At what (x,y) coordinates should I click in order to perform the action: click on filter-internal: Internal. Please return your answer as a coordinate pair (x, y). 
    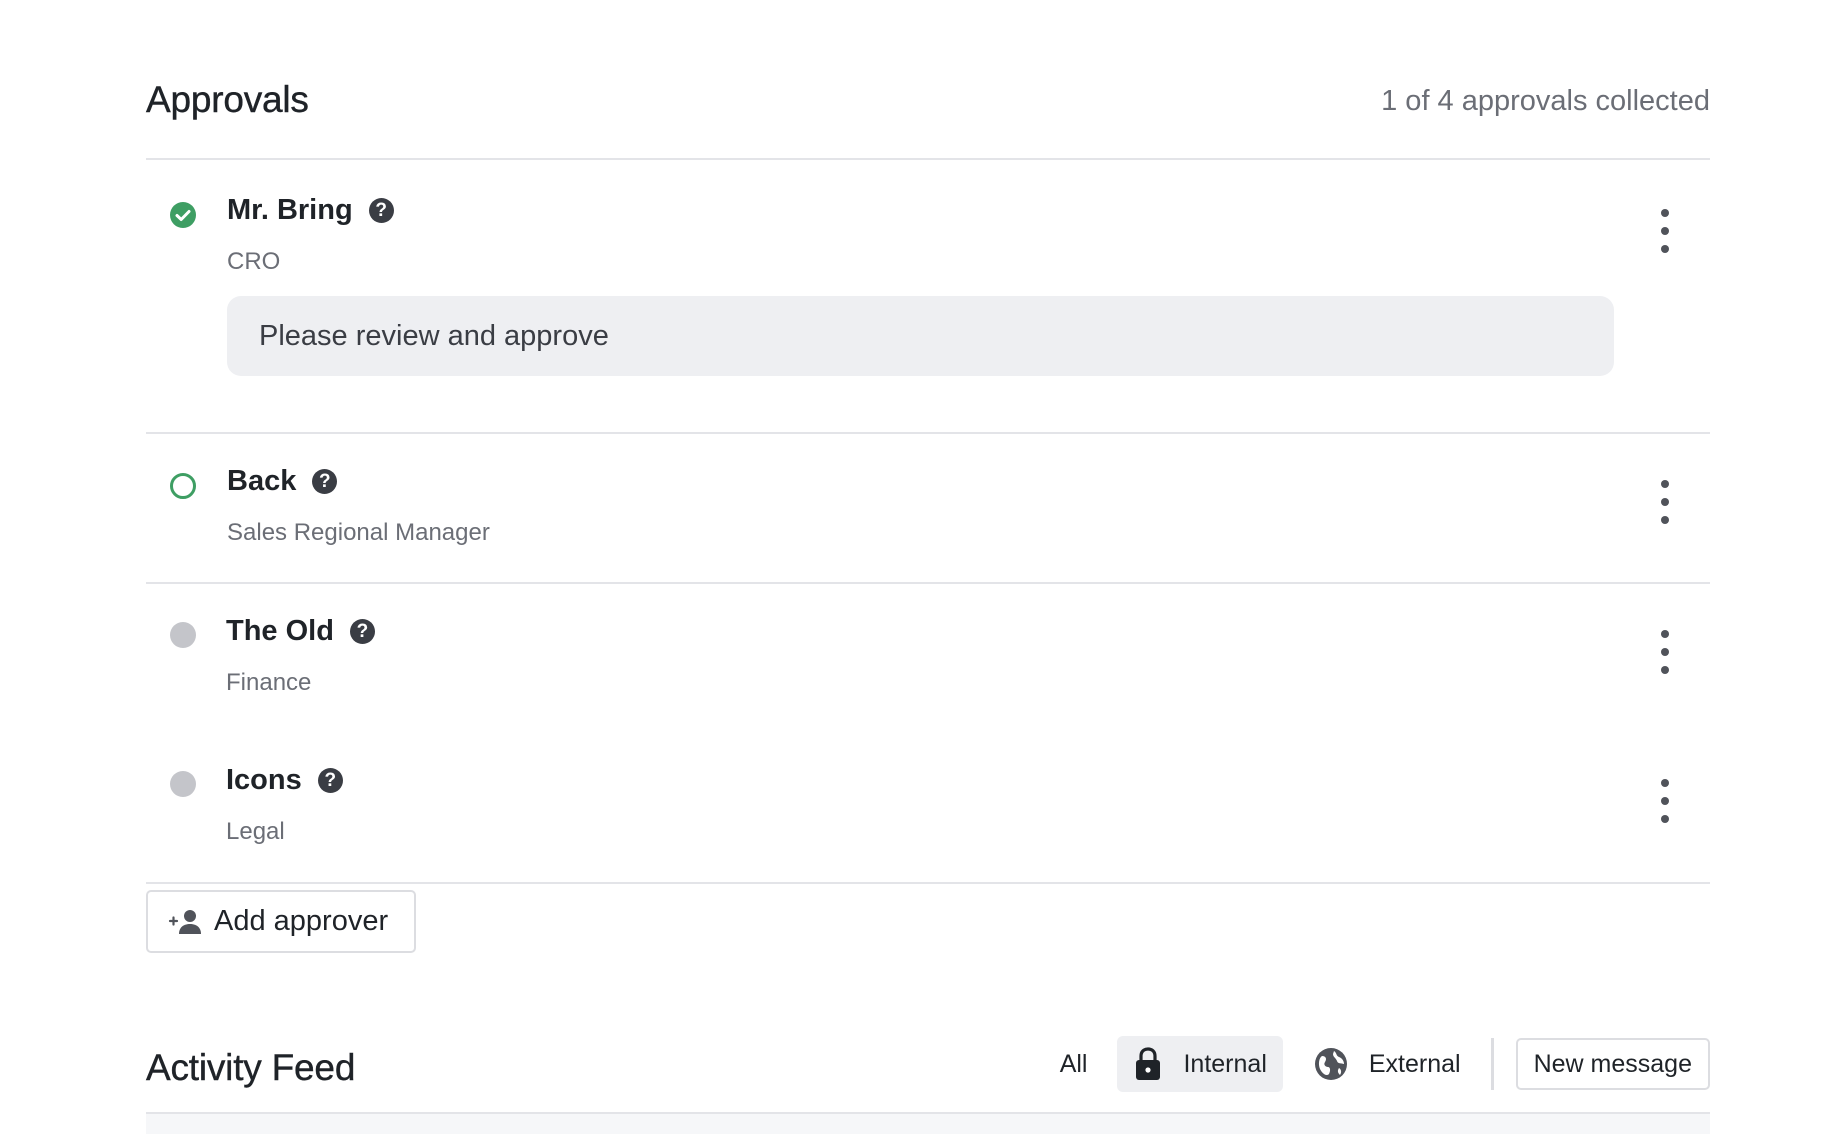
    Looking at the image, I should click on (1200, 1064).